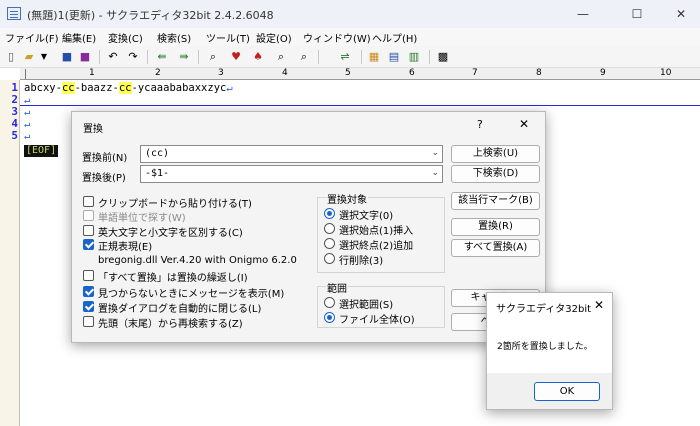 This screenshot has width=700, height=426. Describe the element at coordinates (443, 57) in the screenshot. I see `settings-icon: ▩` at that location.